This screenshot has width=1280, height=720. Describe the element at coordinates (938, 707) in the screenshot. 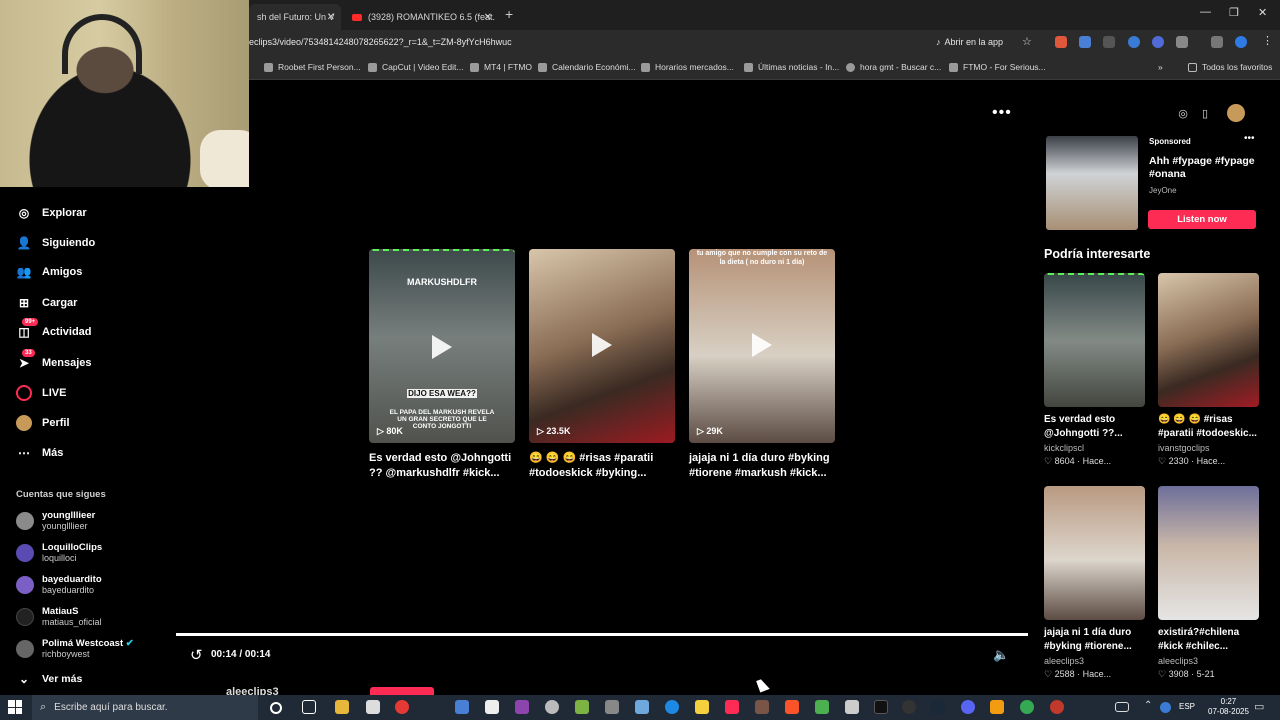

I see `steam-icon` at that location.